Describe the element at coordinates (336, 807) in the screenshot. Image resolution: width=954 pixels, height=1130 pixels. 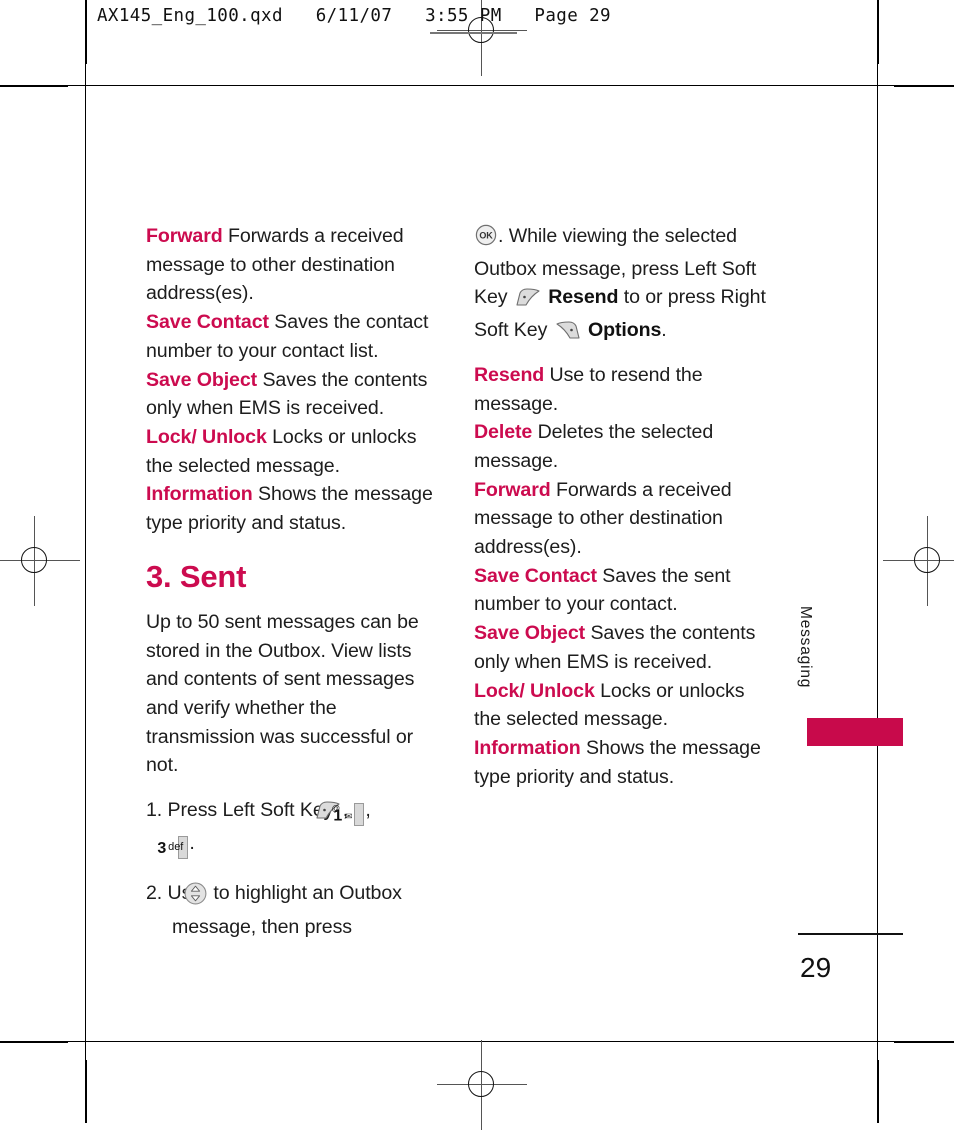
I see `key-1-top-glyph: @` at that location.